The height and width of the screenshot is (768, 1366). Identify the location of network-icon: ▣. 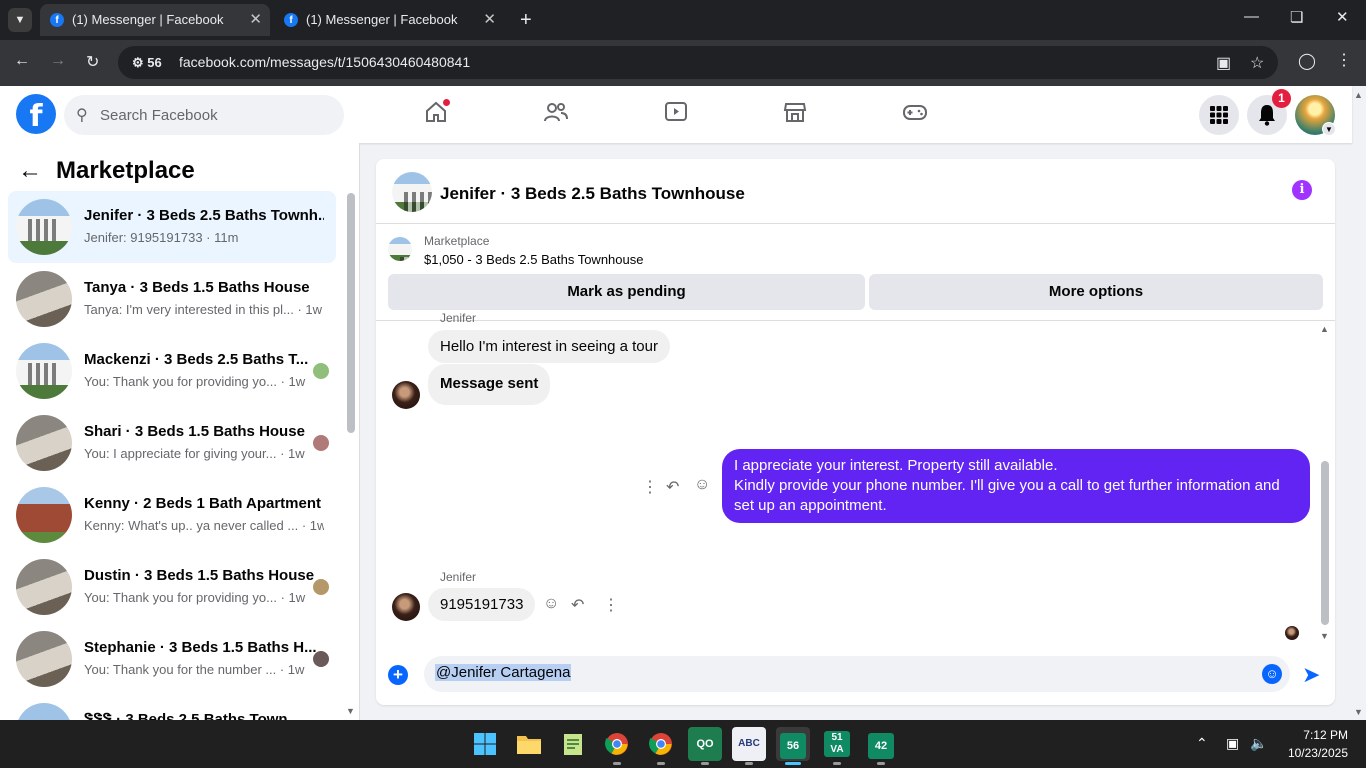
(1232, 743).